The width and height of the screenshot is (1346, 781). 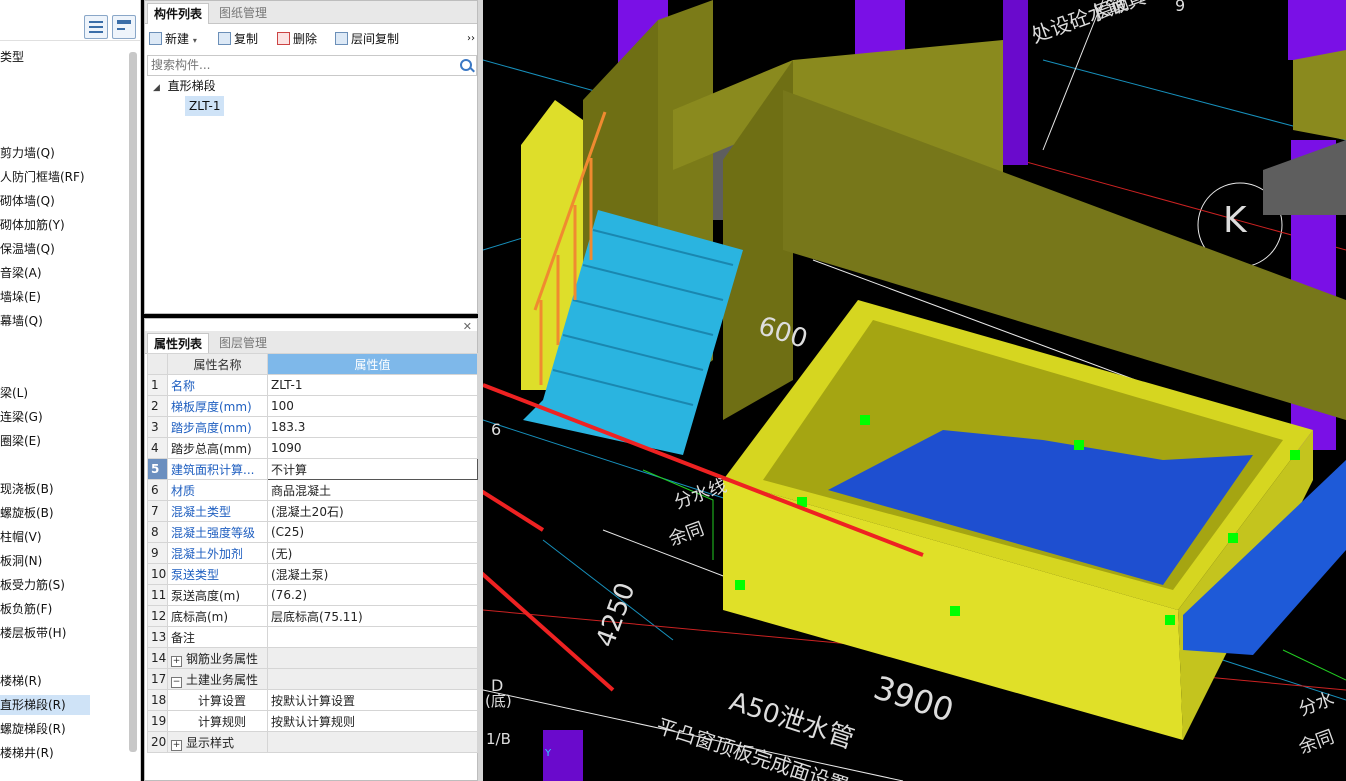 I want to click on tree-item-link-beam: 连梁(G), so click(x=21, y=417).